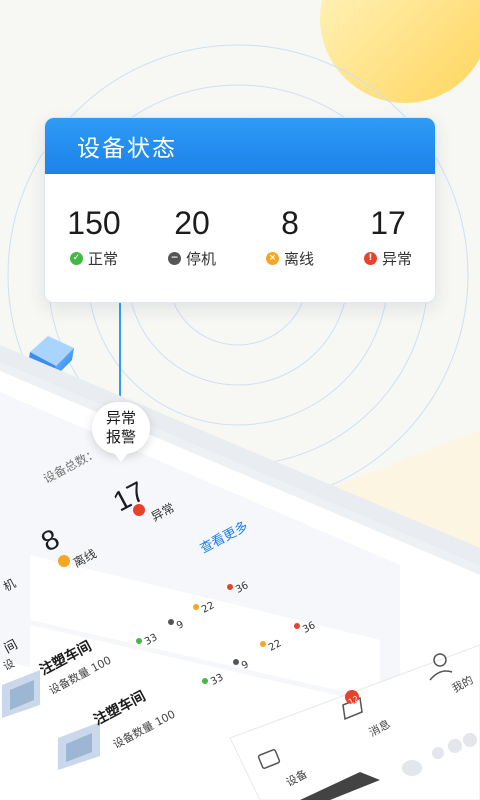 This screenshot has width=480, height=800. Describe the element at coordinates (64, 561) in the screenshot. I see `offline-dot-icon` at that location.